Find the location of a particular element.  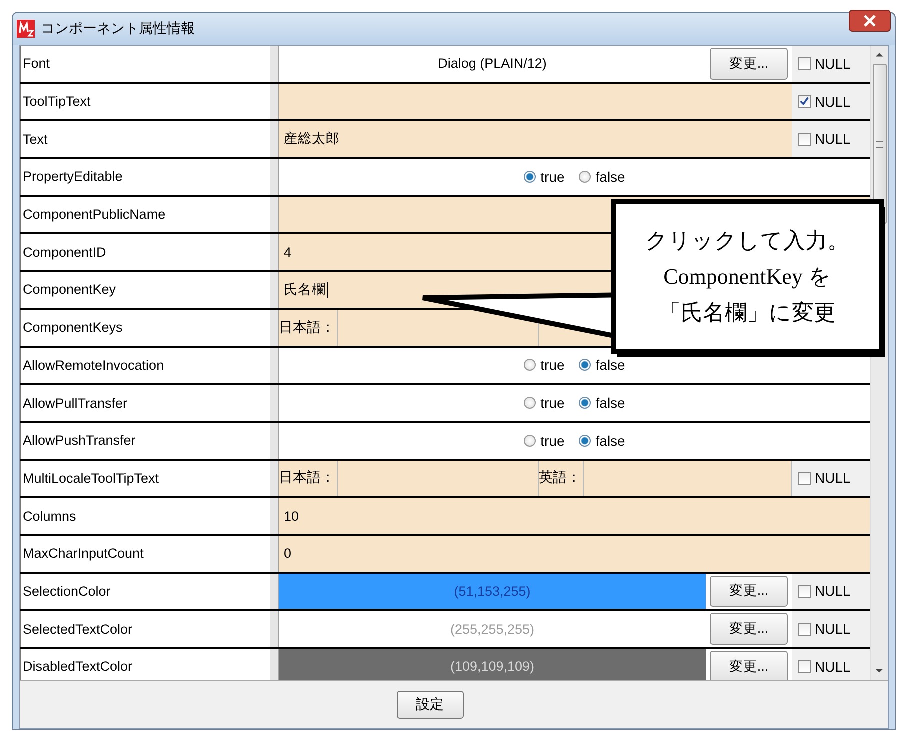

window-title: コンポーネント属性情報 is located at coordinates (118, 29).